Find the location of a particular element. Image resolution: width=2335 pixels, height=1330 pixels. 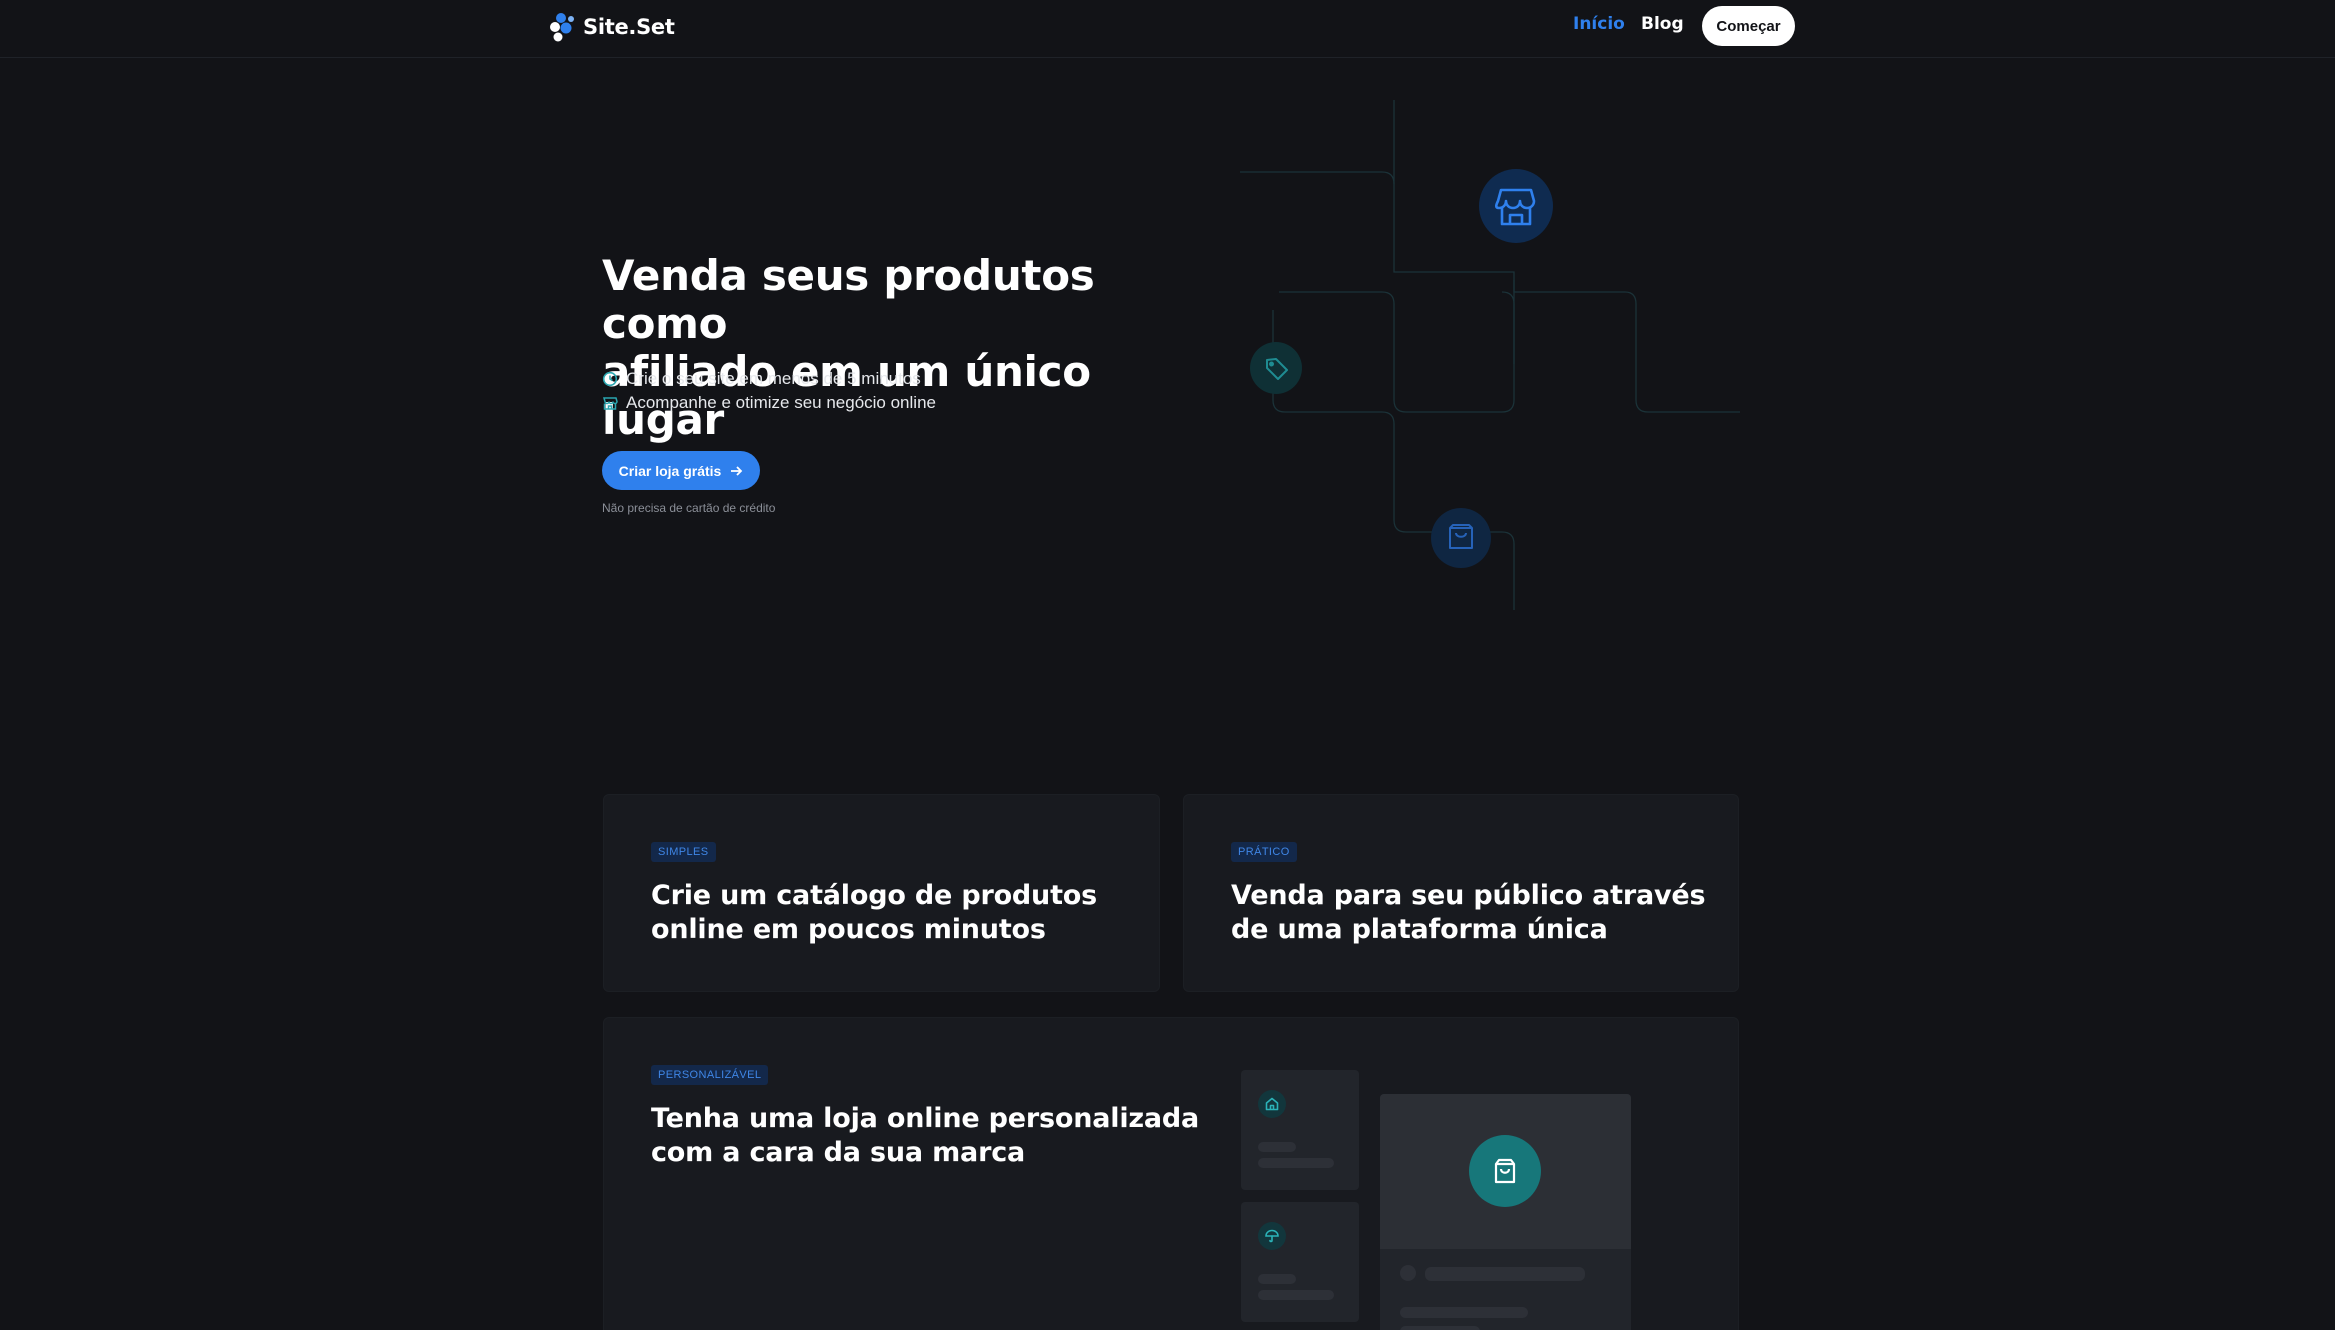

card-title-line2: online em poucos minutos is located at coordinates (848, 929).